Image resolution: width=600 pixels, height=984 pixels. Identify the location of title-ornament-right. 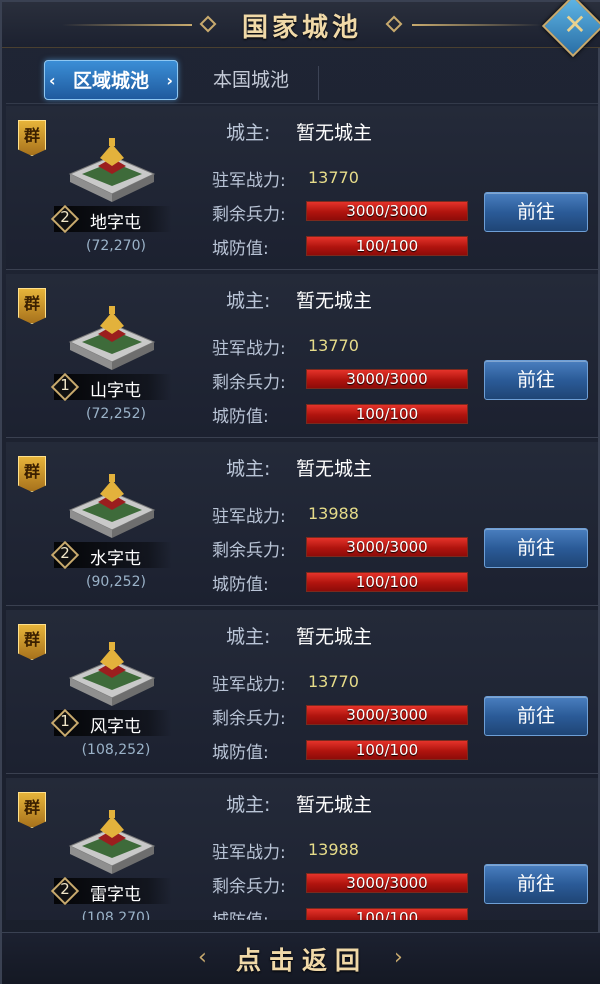
(477, 25).